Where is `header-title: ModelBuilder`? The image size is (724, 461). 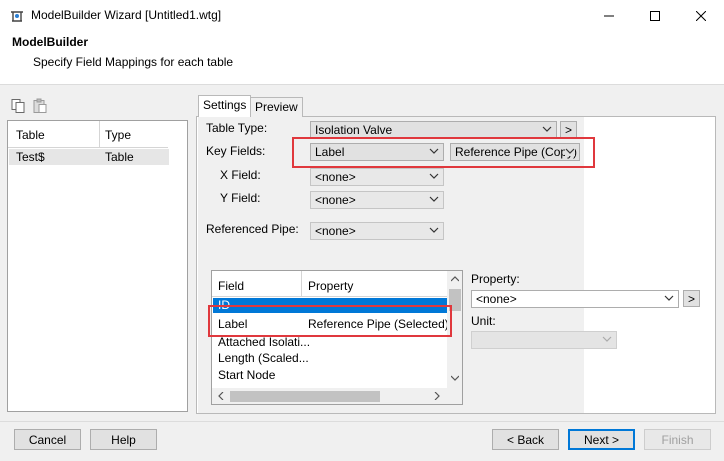
header-title: ModelBuilder is located at coordinates (50, 42).